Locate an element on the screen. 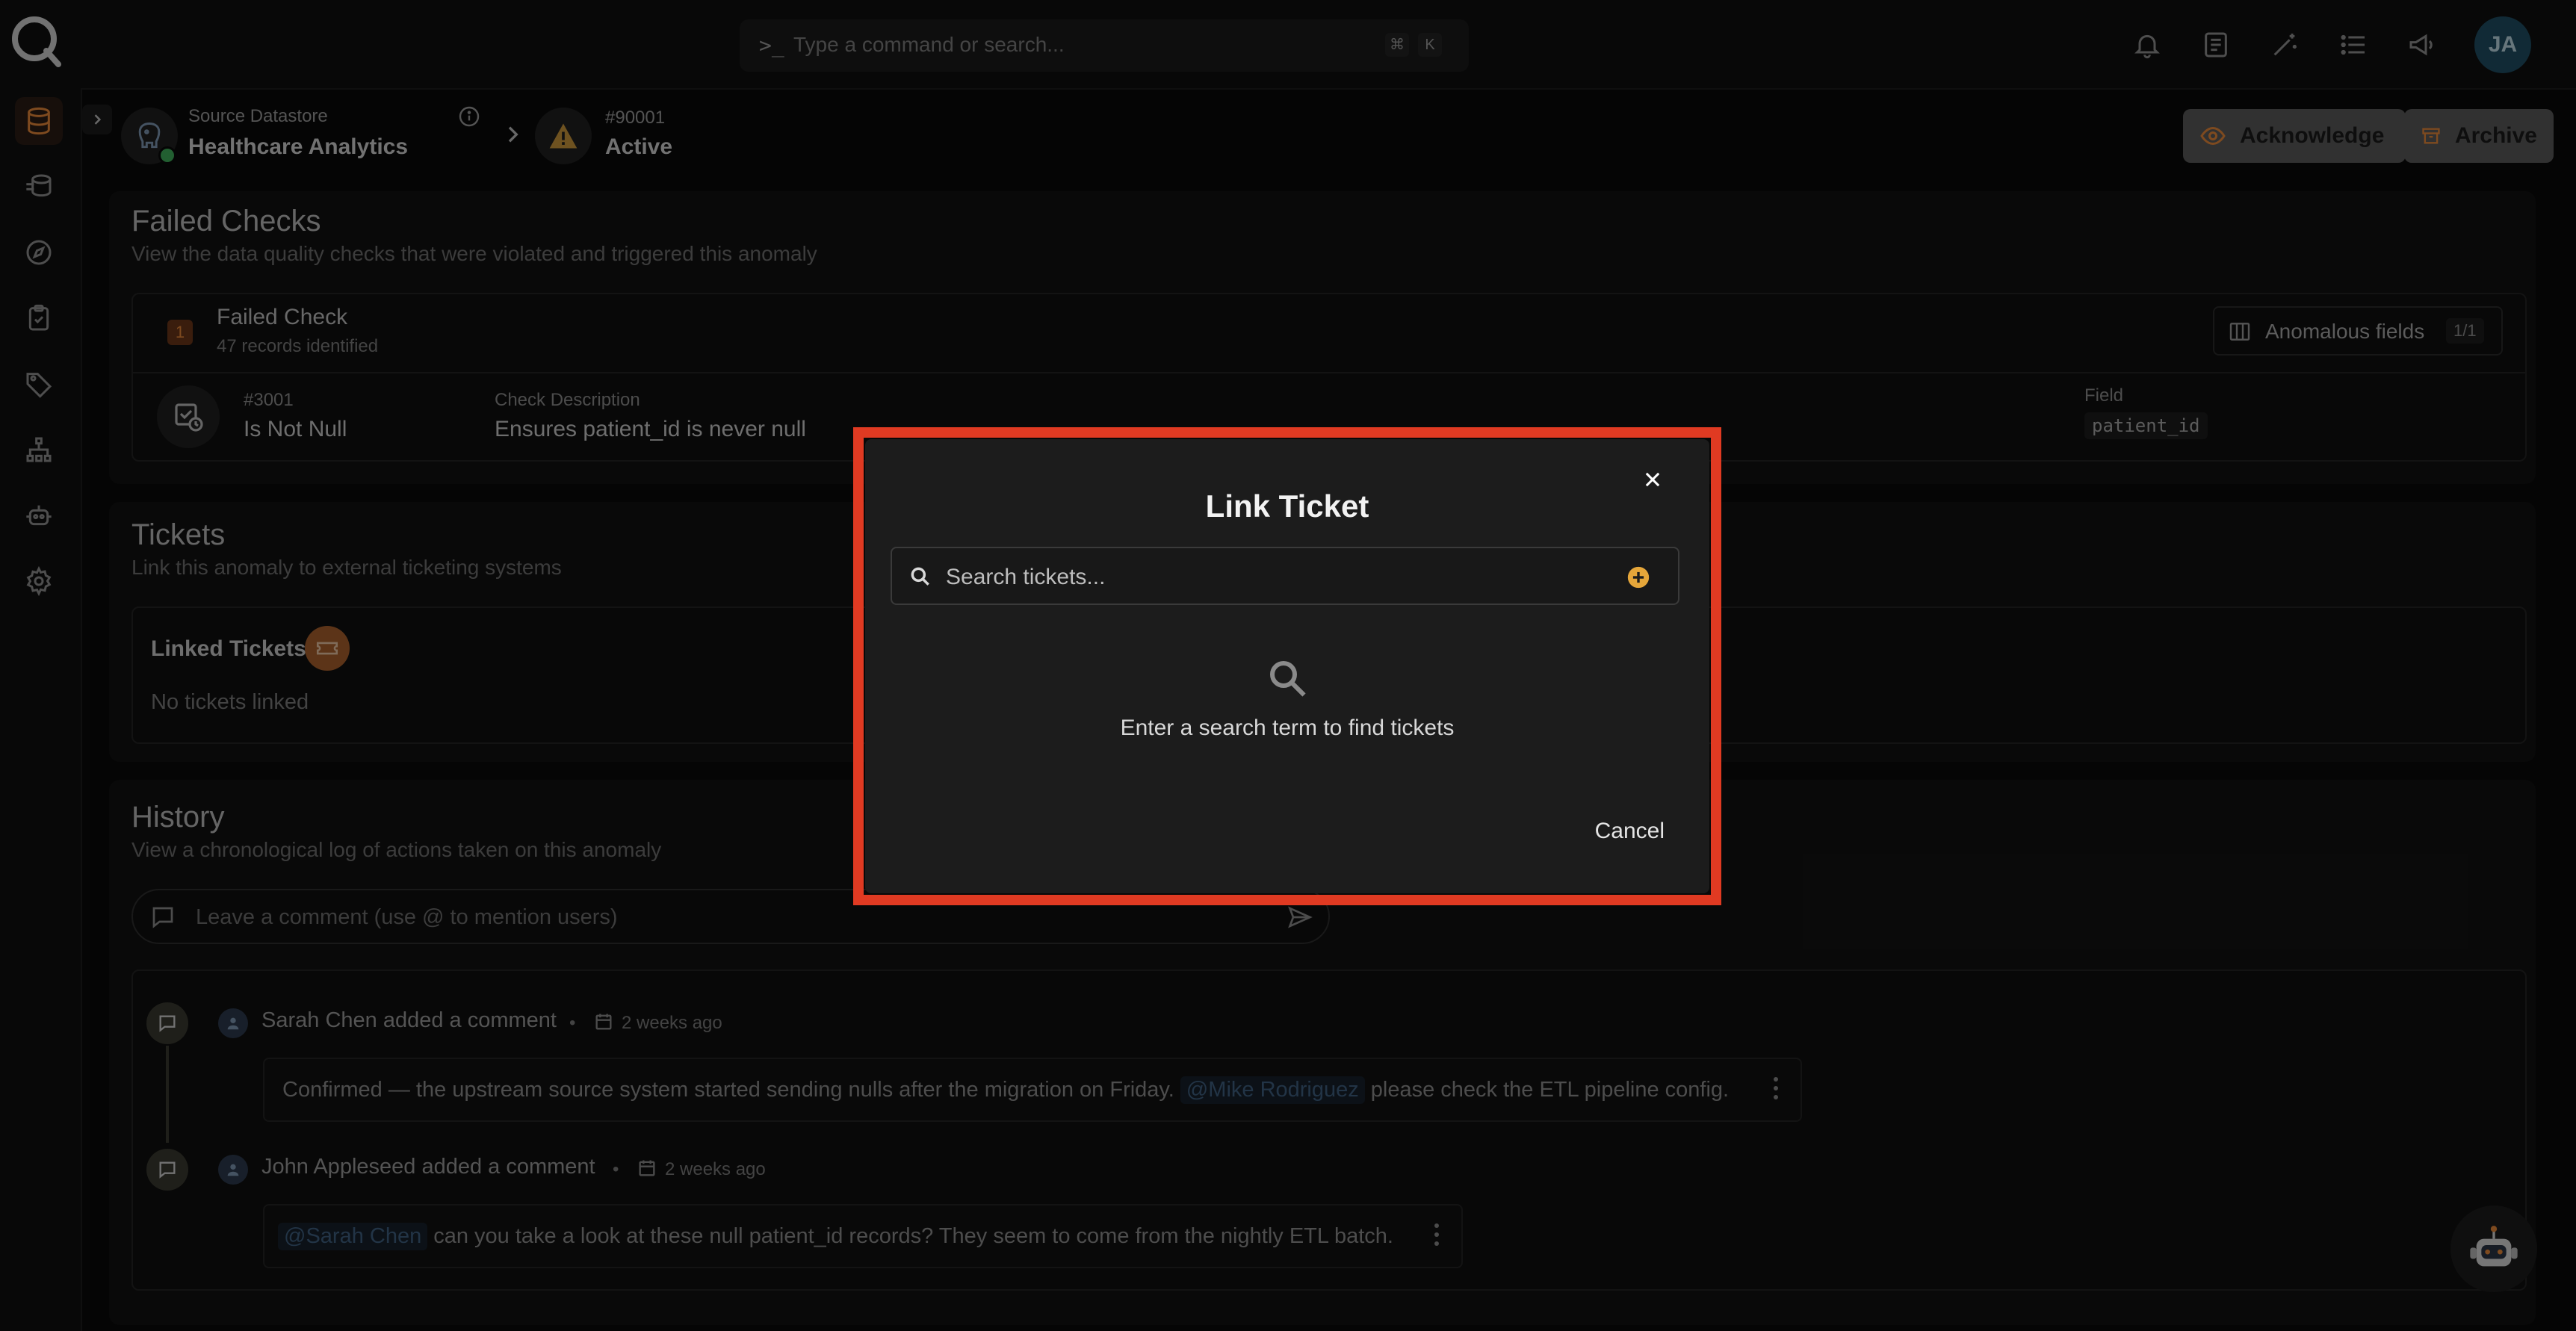 The image size is (2576, 1331). ticket-search-input is located at coordinates (1274, 577).